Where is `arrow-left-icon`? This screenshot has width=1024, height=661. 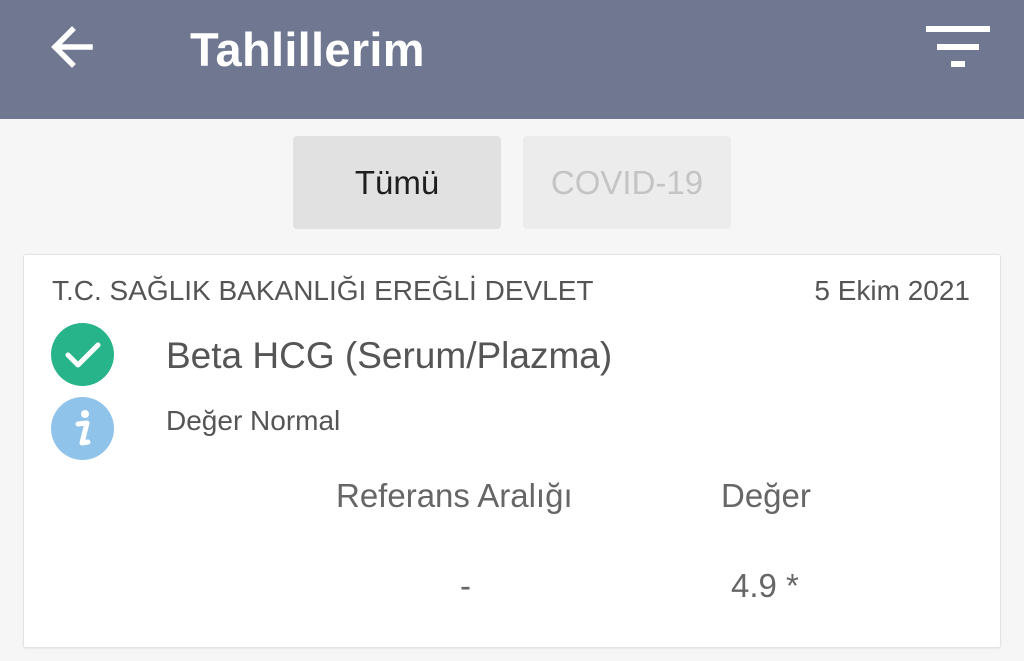 arrow-left-icon is located at coordinates (72, 47).